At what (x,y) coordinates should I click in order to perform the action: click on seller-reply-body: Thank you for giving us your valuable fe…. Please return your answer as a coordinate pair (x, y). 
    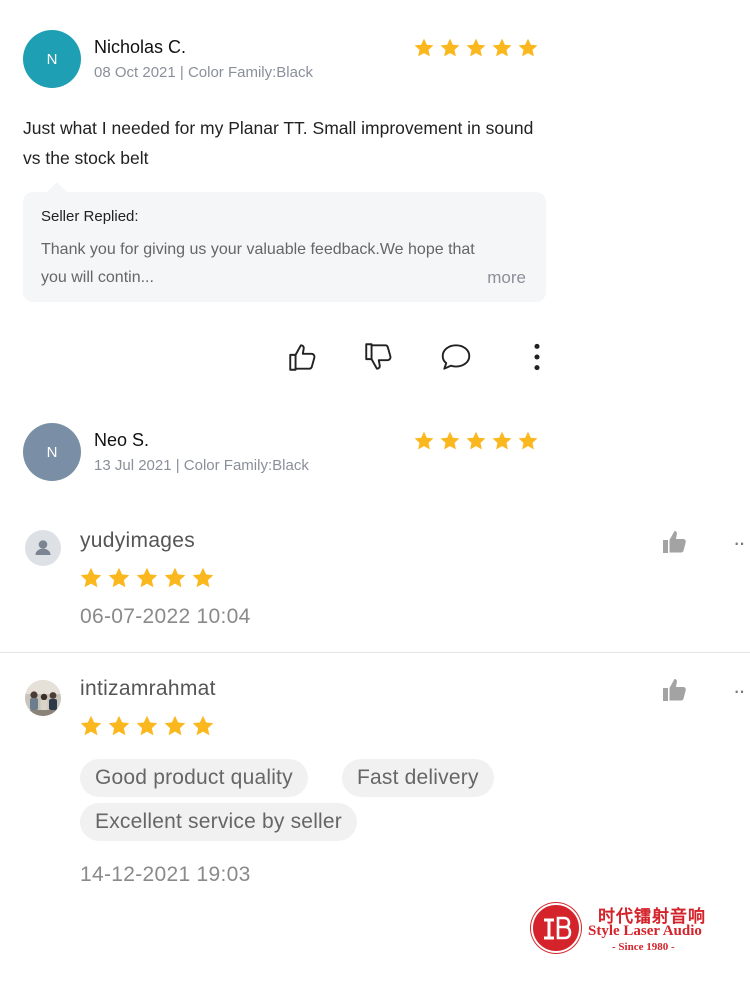
    Looking at the image, I should click on (258, 263).